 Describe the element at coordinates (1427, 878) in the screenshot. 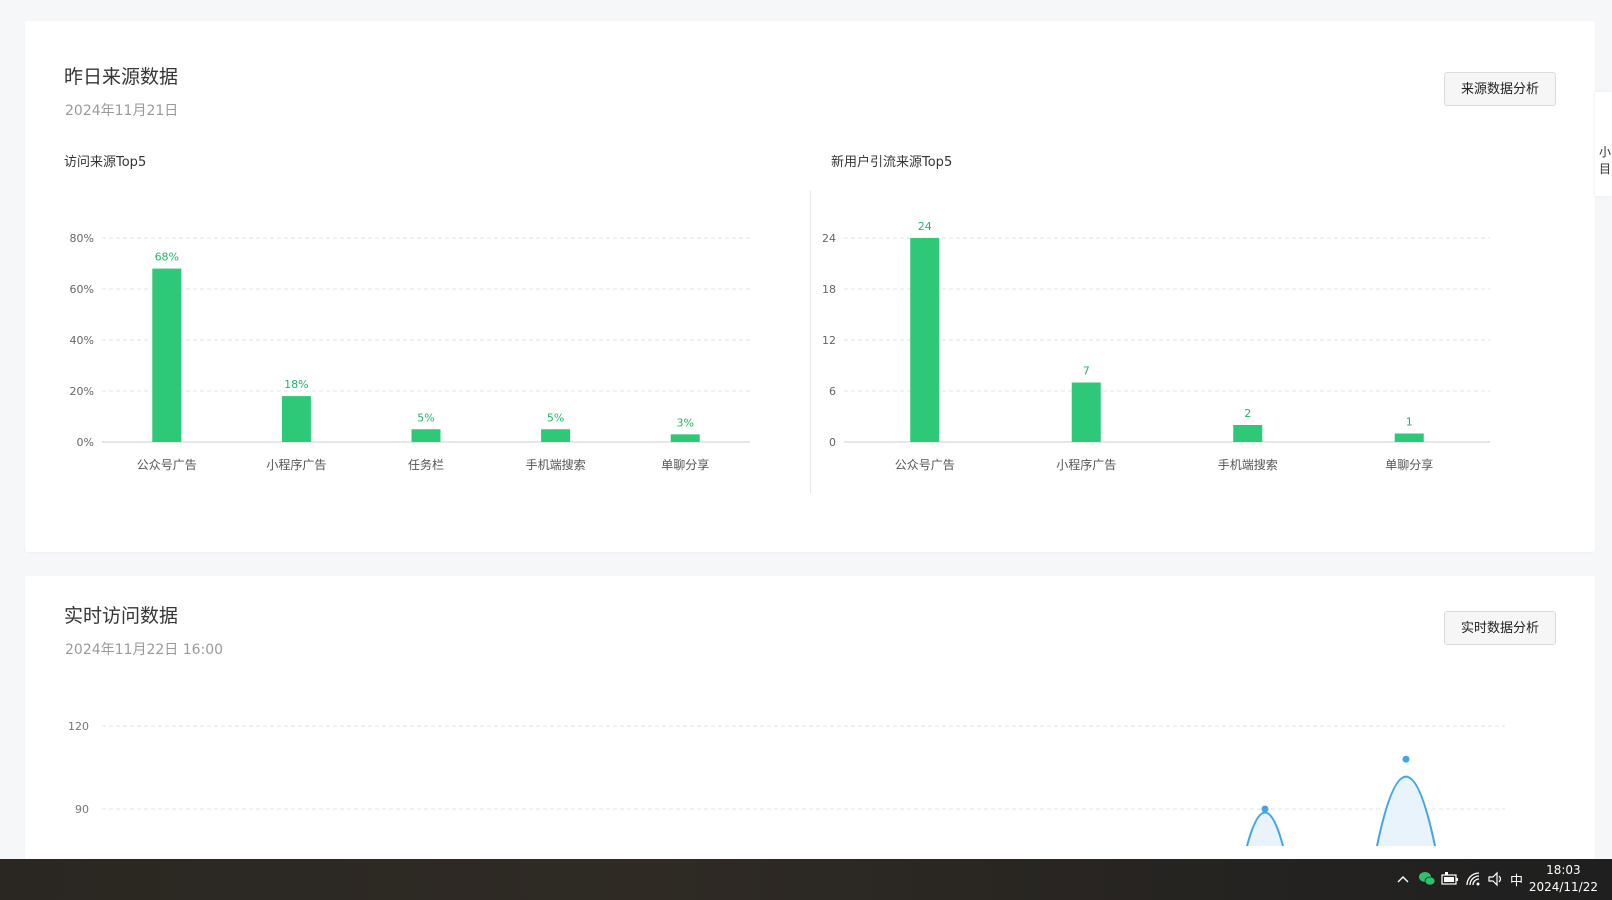

I see `wechat-icon` at that location.